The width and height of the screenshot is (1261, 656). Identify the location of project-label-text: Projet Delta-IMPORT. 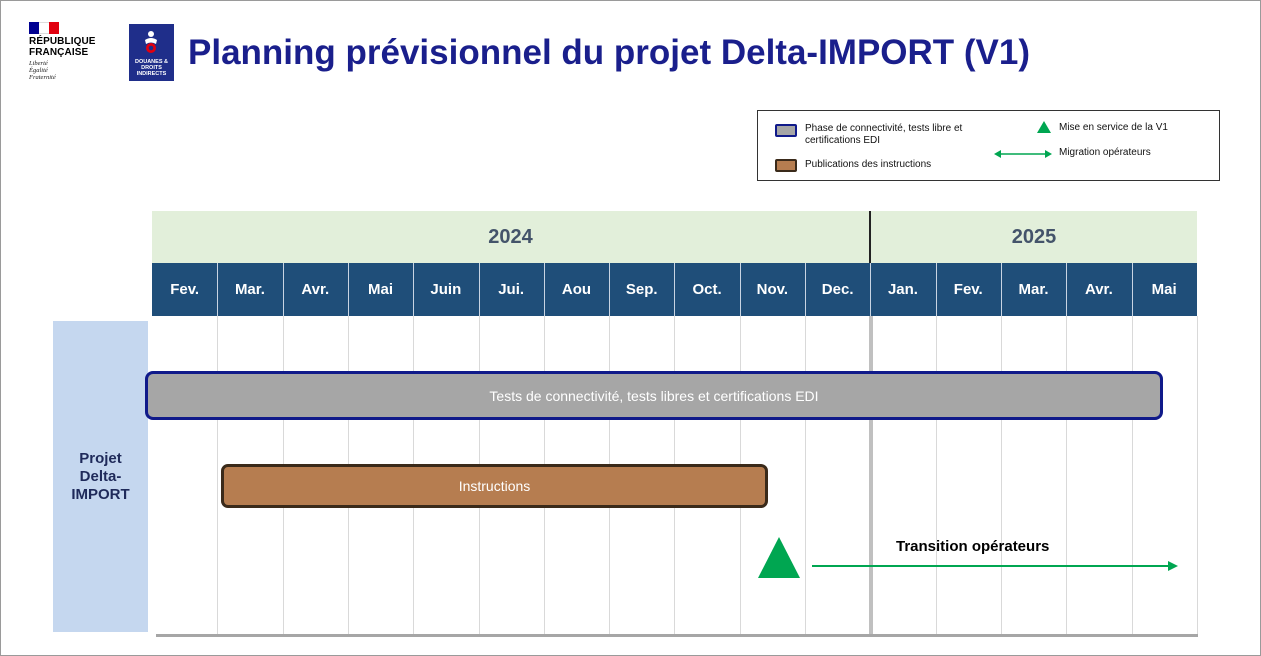
(100, 476).